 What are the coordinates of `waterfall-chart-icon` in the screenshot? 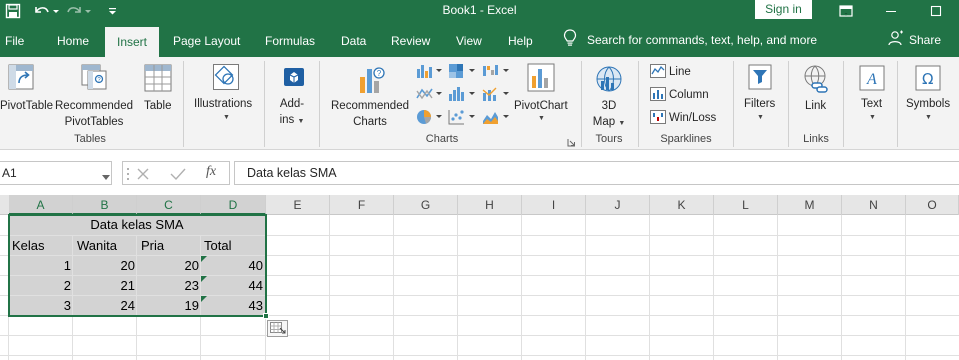 It's located at (497, 72).